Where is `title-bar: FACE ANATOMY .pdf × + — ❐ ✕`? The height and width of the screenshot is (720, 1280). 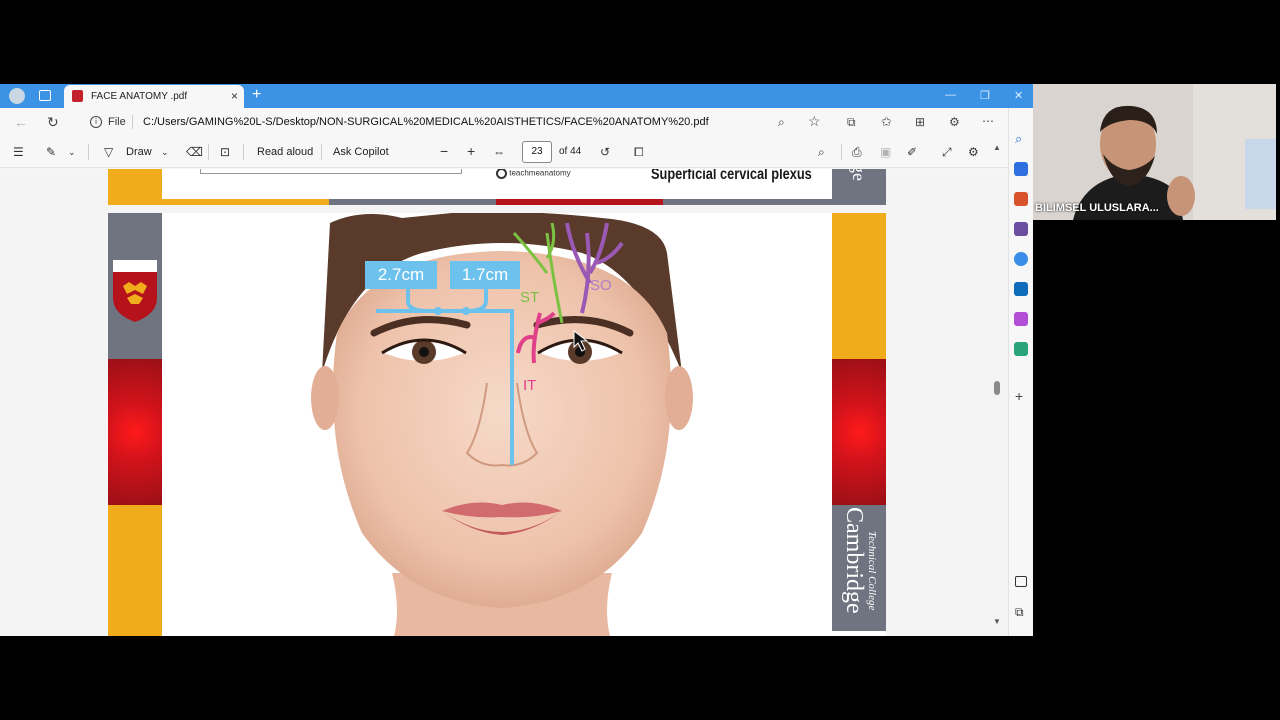 title-bar: FACE ANATOMY .pdf × + — ❐ ✕ is located at coordinates (516, 96).